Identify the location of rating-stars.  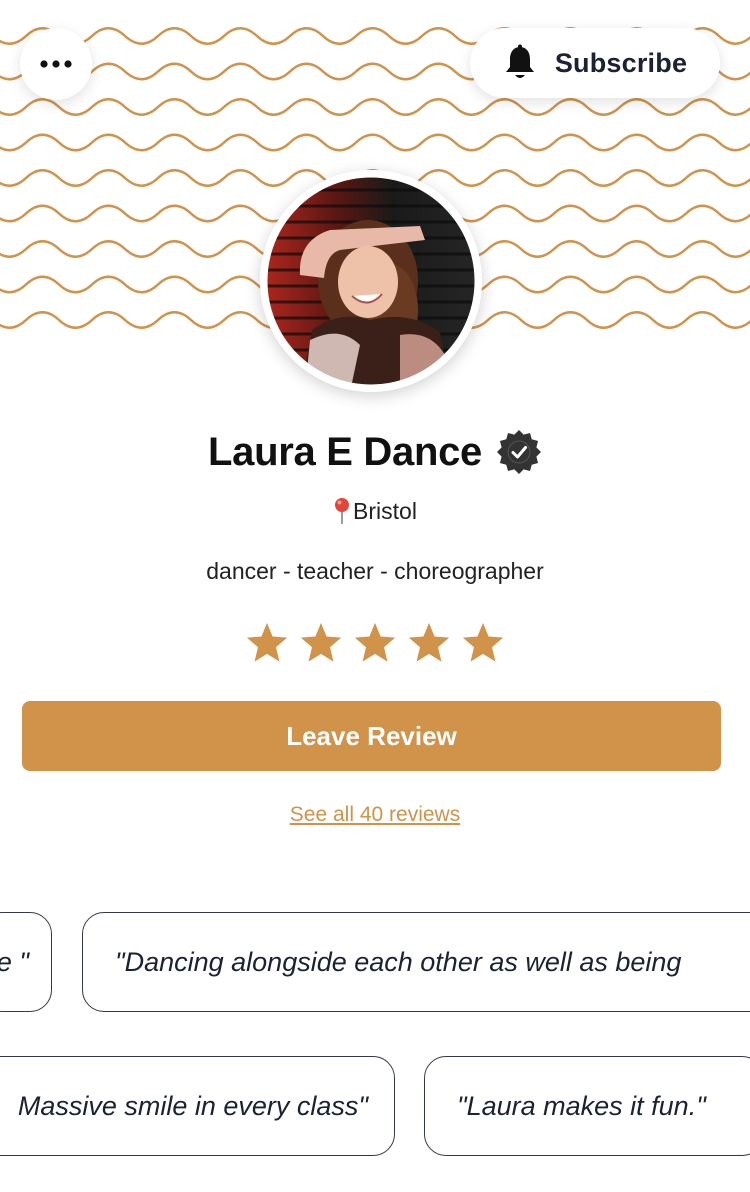
(375, 648).